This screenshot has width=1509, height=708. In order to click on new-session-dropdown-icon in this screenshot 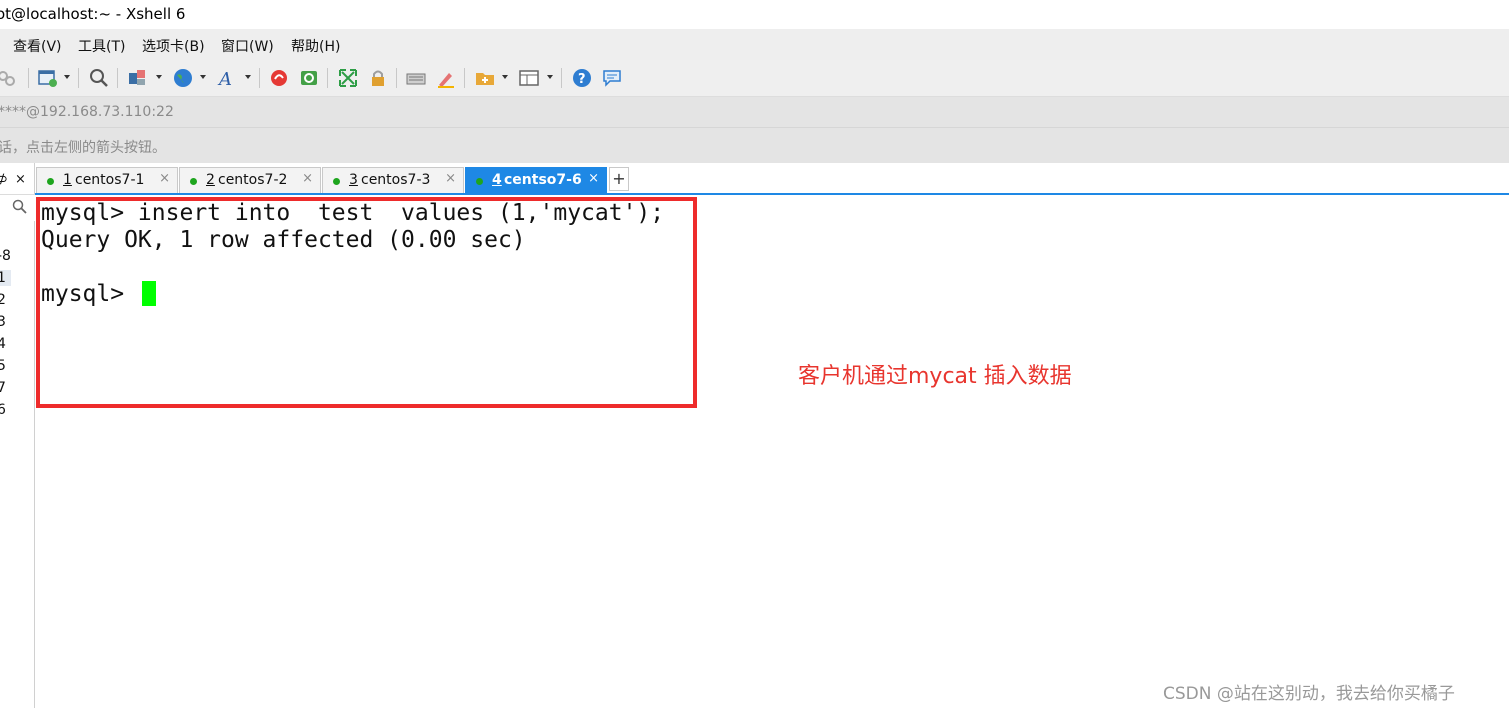, I will do `click(67, 77)`.